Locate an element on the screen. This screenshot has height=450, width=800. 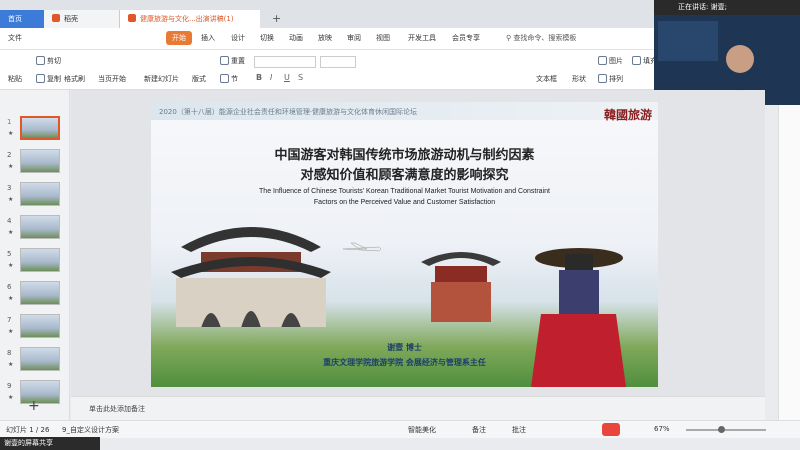
author-affiliation: 重庆文理学院旅游学院 会展经济与管理系主任 is located at coordinates (404, 362).